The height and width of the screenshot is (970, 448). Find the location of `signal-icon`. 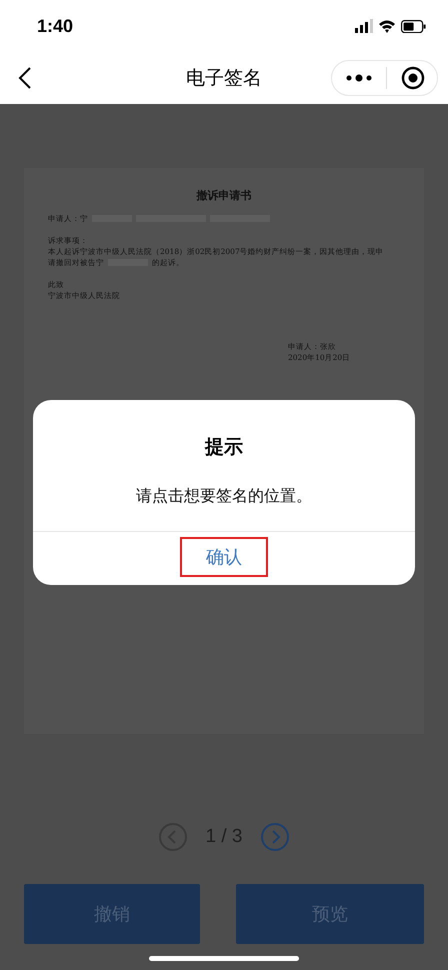

signal-icon is located at coordinates (364, 26).